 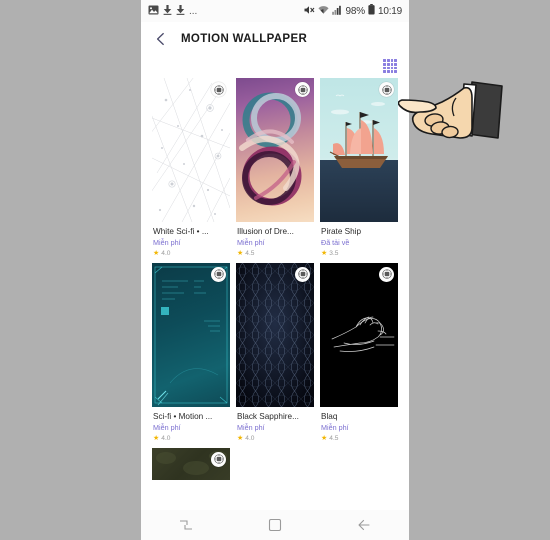 What do you see at coordinates (355, 11) in the screenshot?
I see `battery-percent-label: 98%` at bounding box center [355, 11].